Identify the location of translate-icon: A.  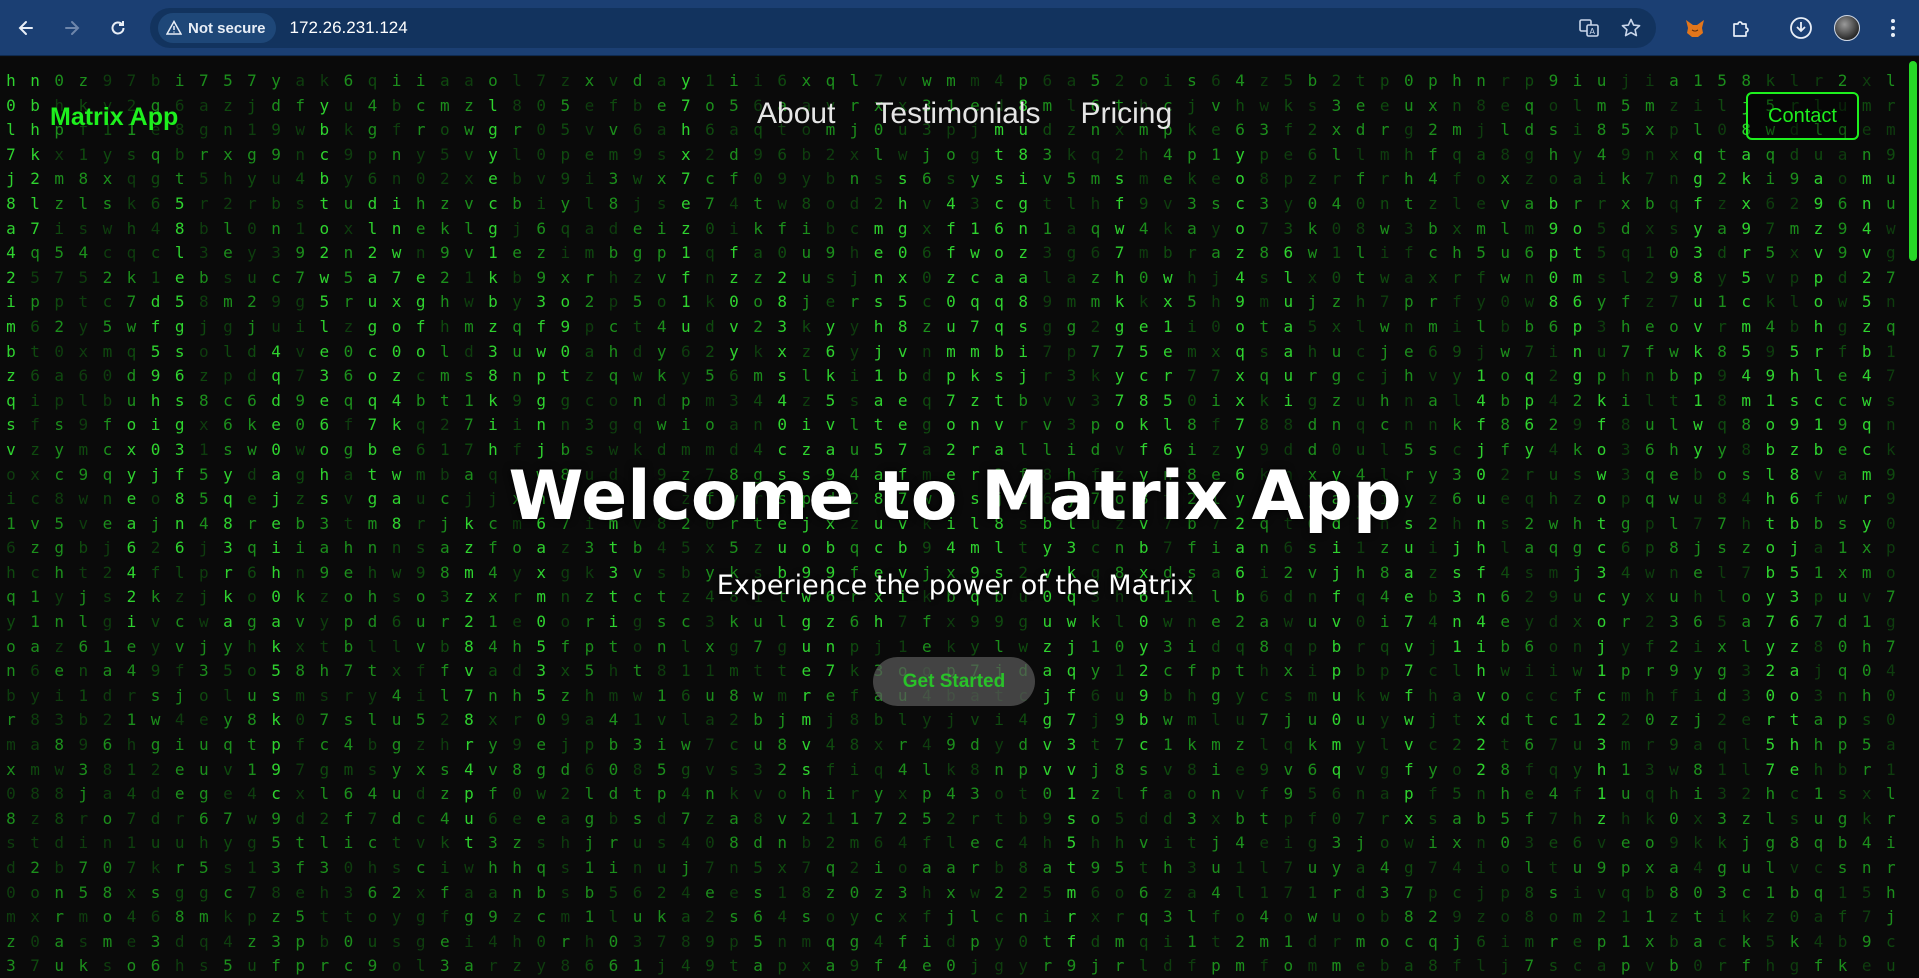
(1589, 28).